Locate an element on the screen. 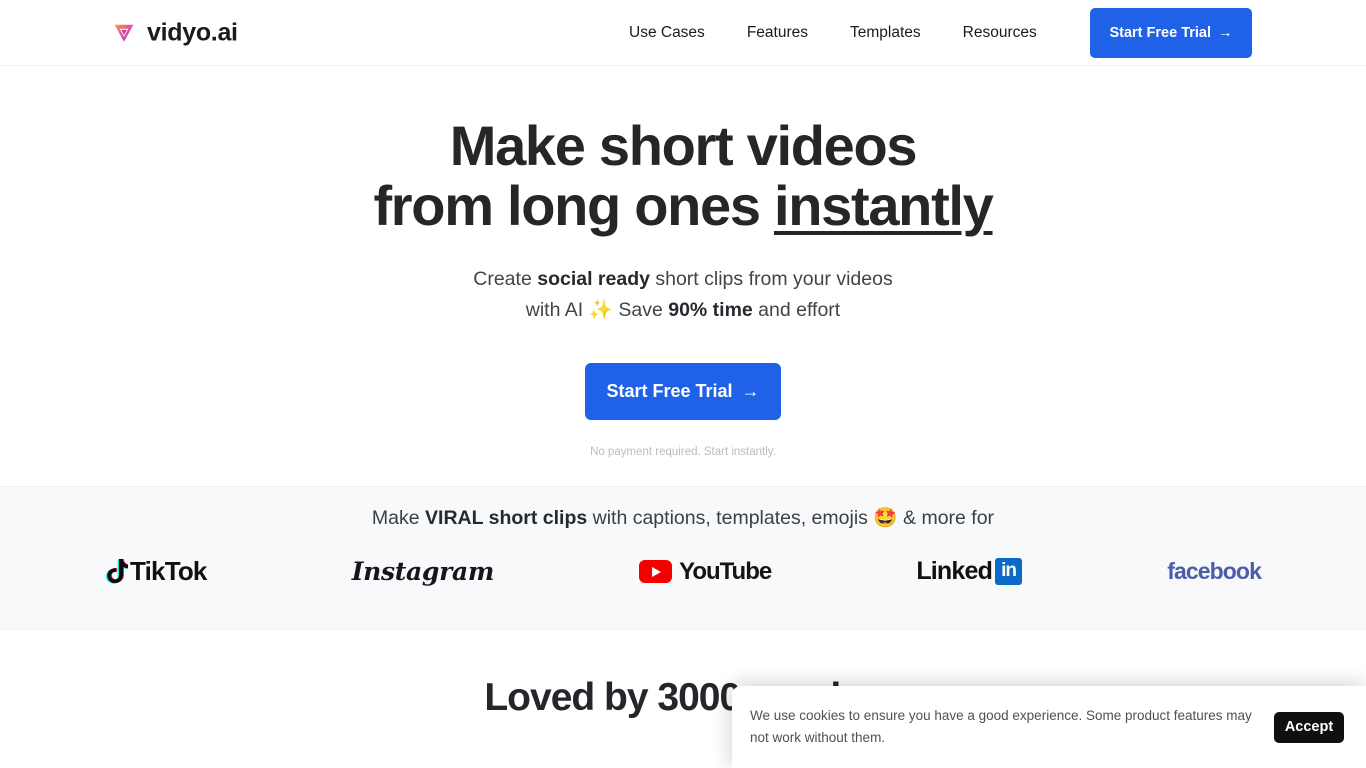  hero-cta-label: Start Free Trial is located at coordinates (669, 391).